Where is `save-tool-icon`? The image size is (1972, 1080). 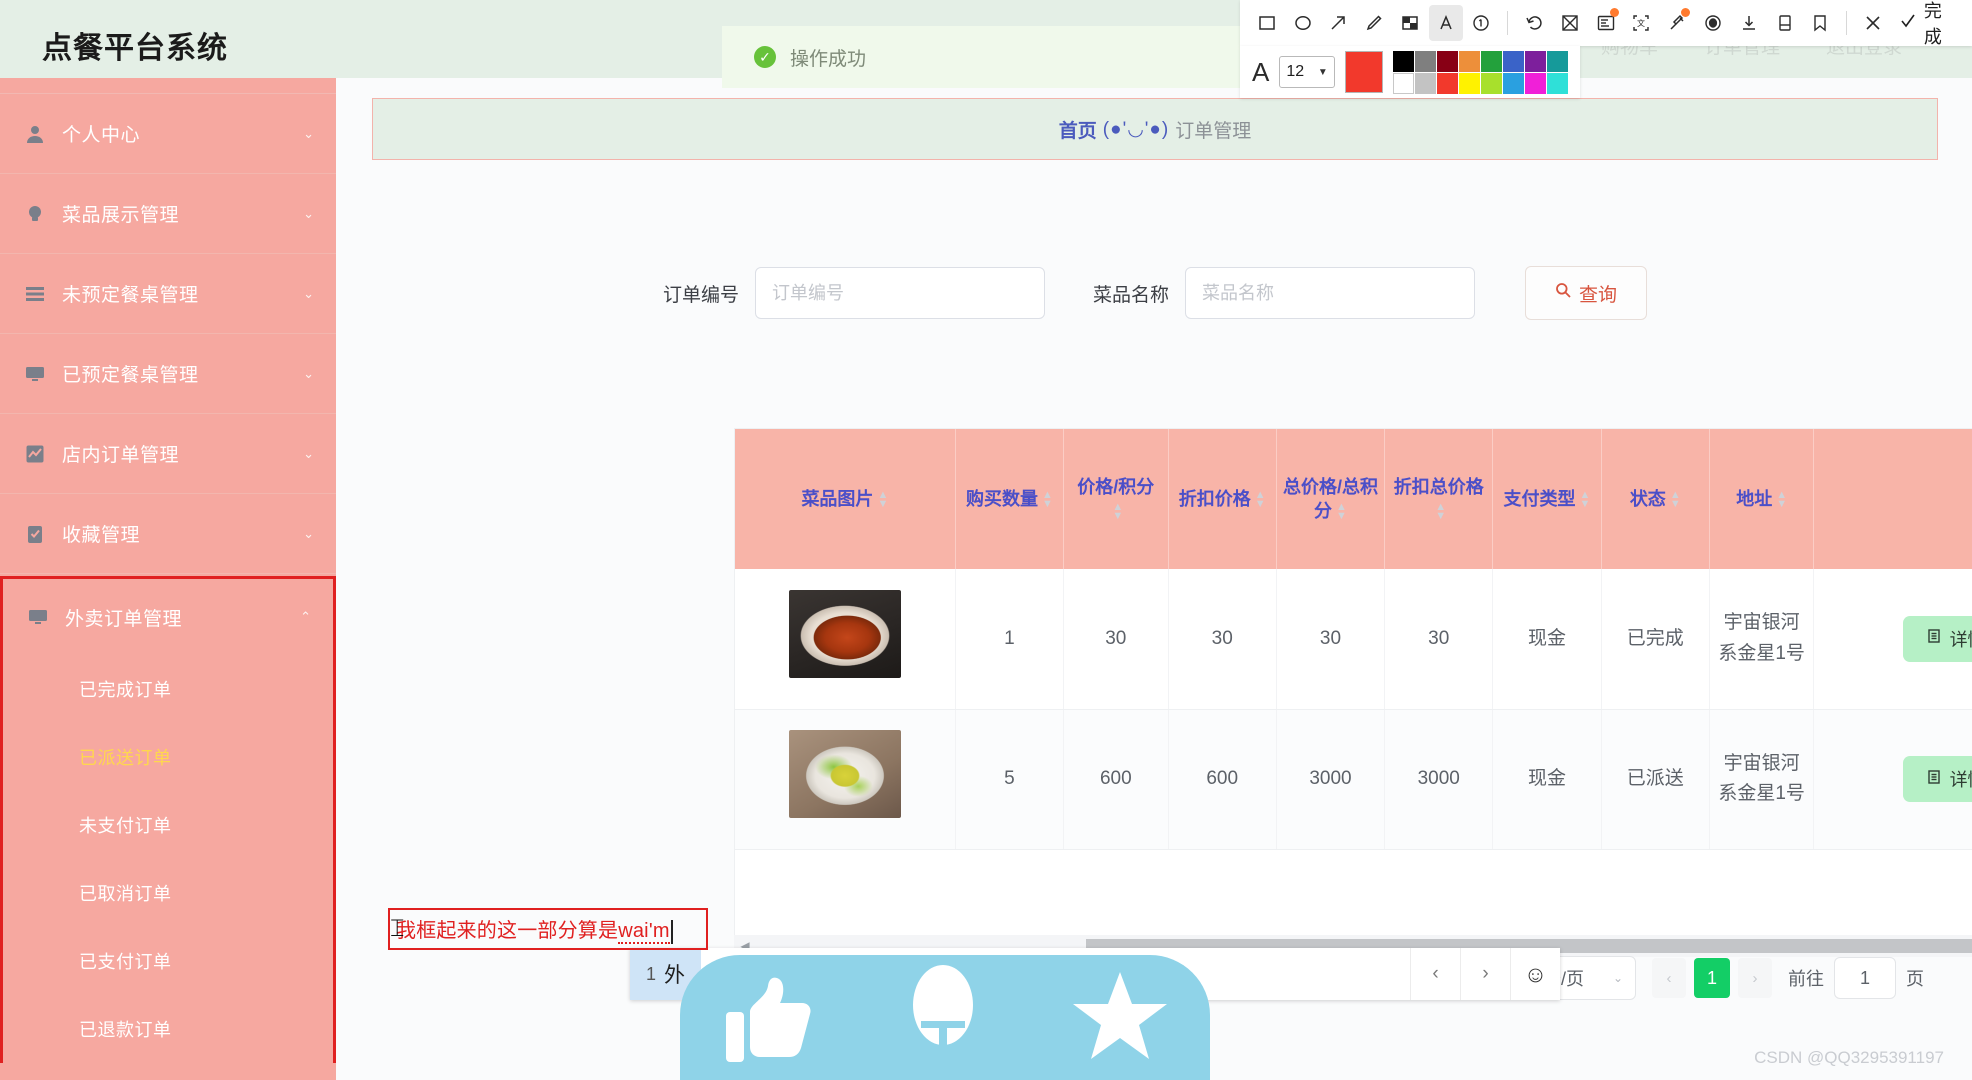 save-tool-icon is located at coordinates (1785, 23).